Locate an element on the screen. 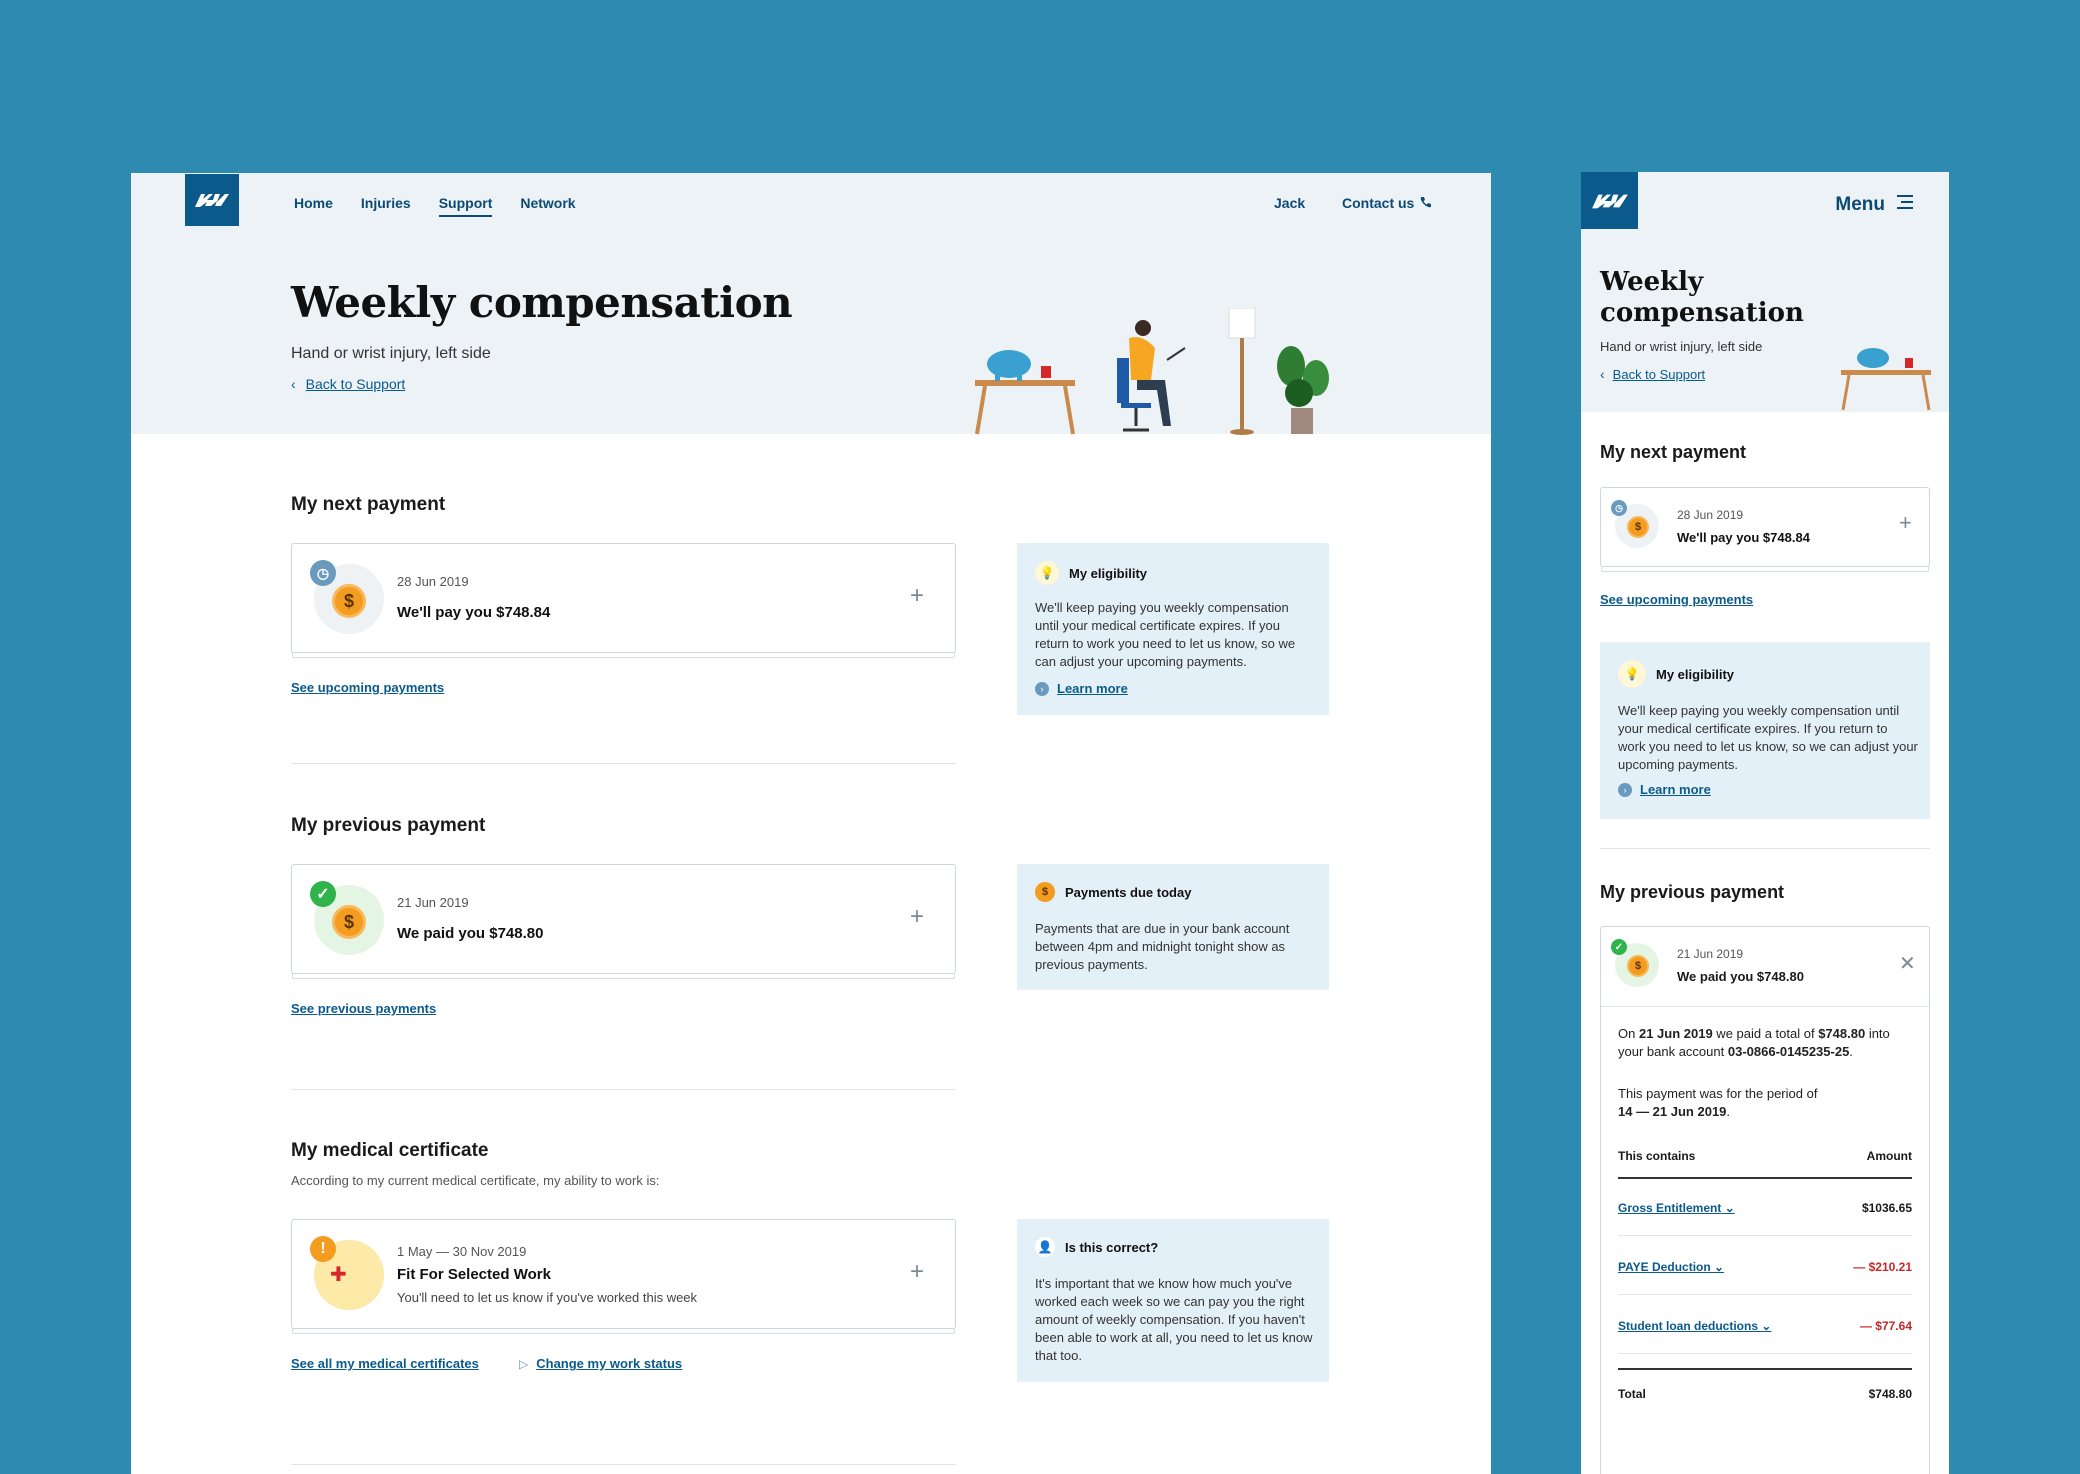 This screenshot has width=2080, height=1474. row-label: Gross Entitlement ⌄ is located at coordinates (1676, 1208).